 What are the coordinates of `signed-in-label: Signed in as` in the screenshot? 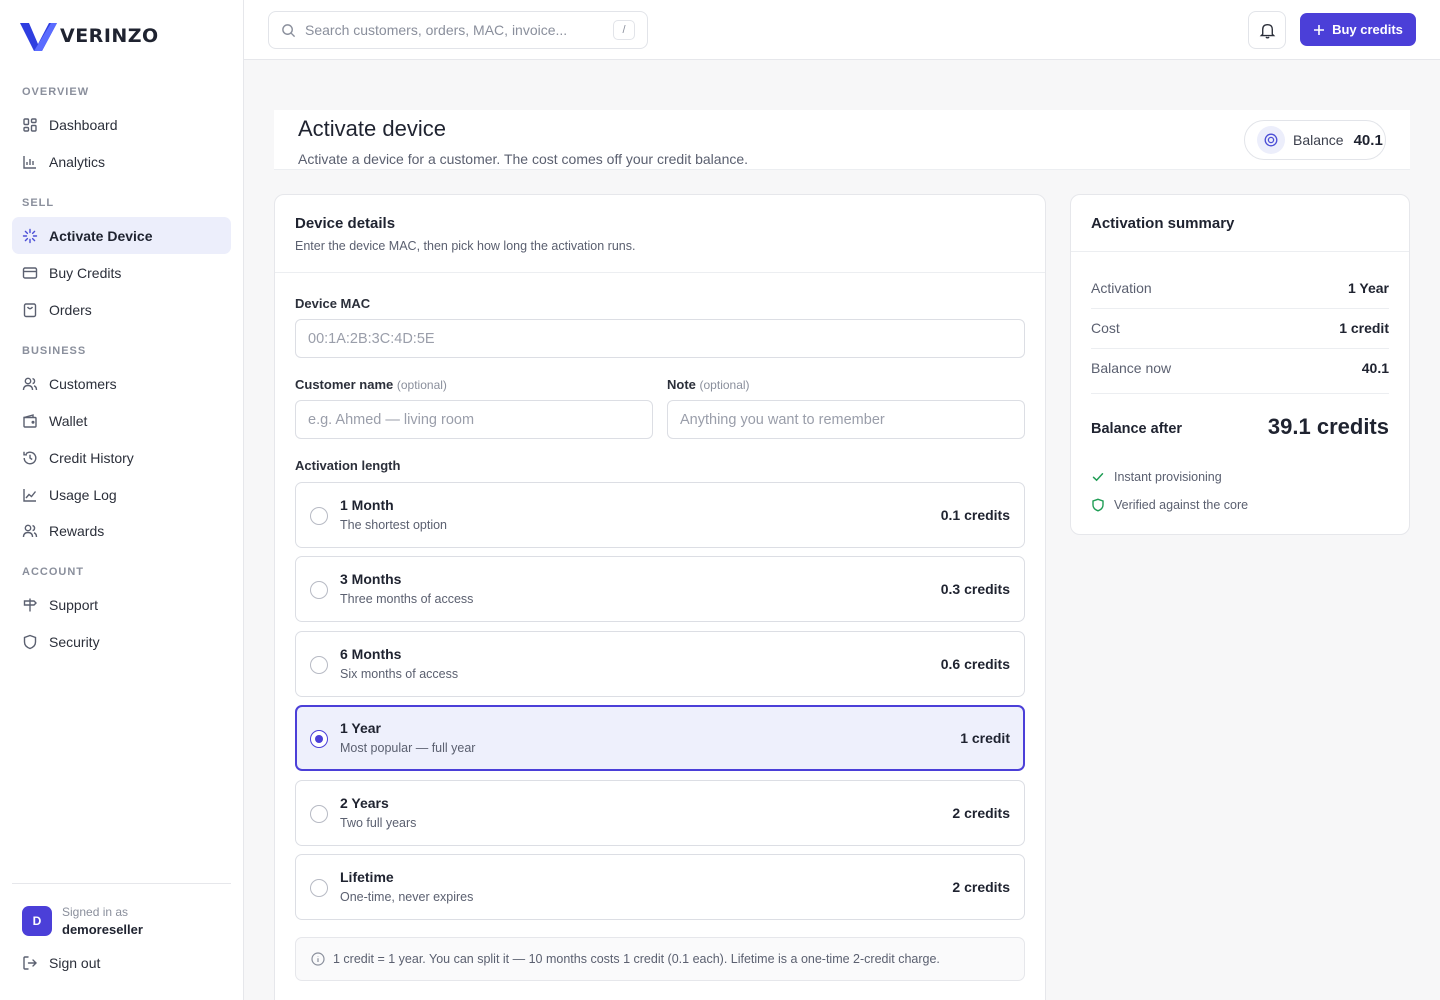 It's located at (95, 912).